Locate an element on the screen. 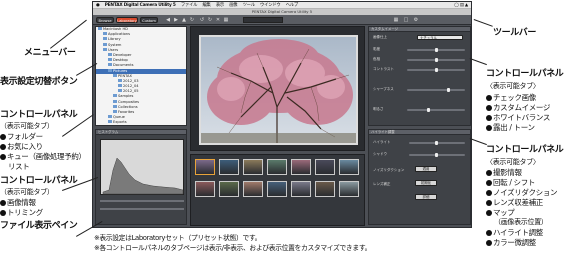 The width and height of the screenshot is (566, 254). shadow-slider is located at coordinates (437, 155).